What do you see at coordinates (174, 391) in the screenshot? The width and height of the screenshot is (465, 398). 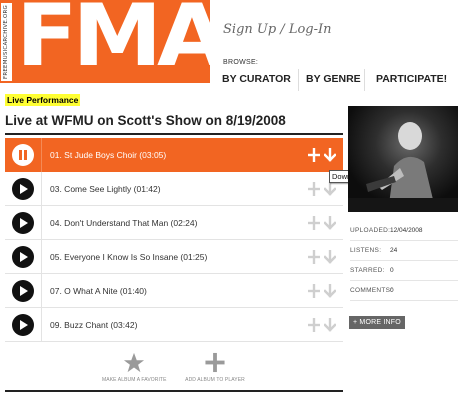 I see `bottom-divider` at bounding box center [174, 391].